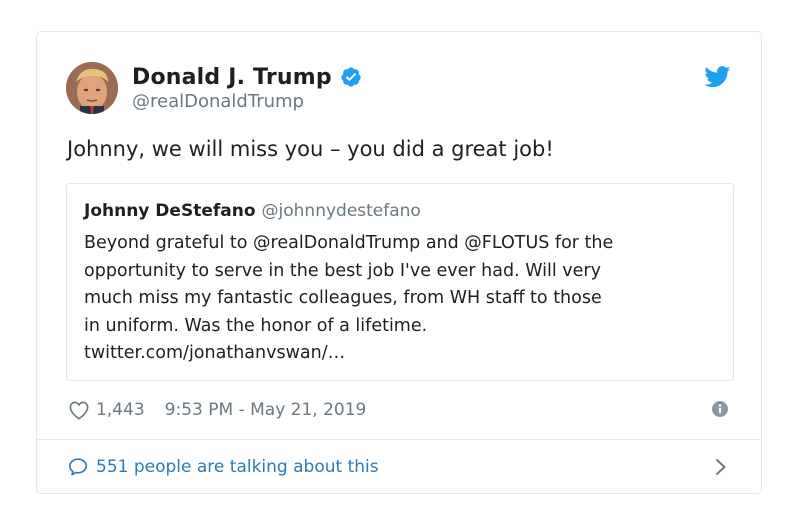  What do you see at coordinates (237, 467) in the screenshot?
I see `conversation-label: 551 people are talking about this` at bounding box center [237, 467].